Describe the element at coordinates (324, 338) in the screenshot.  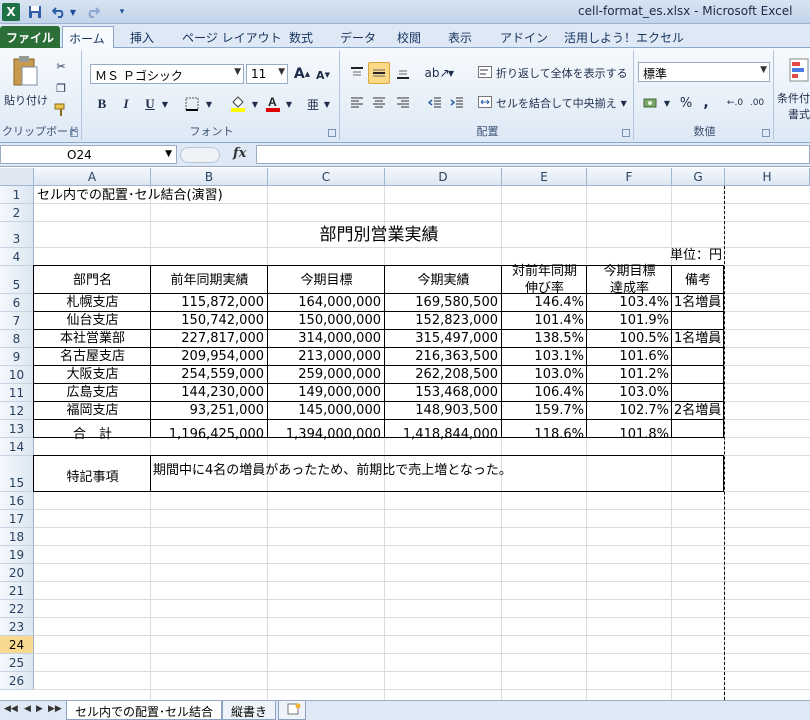
I see `cell-target: 314,000,000` at that location.